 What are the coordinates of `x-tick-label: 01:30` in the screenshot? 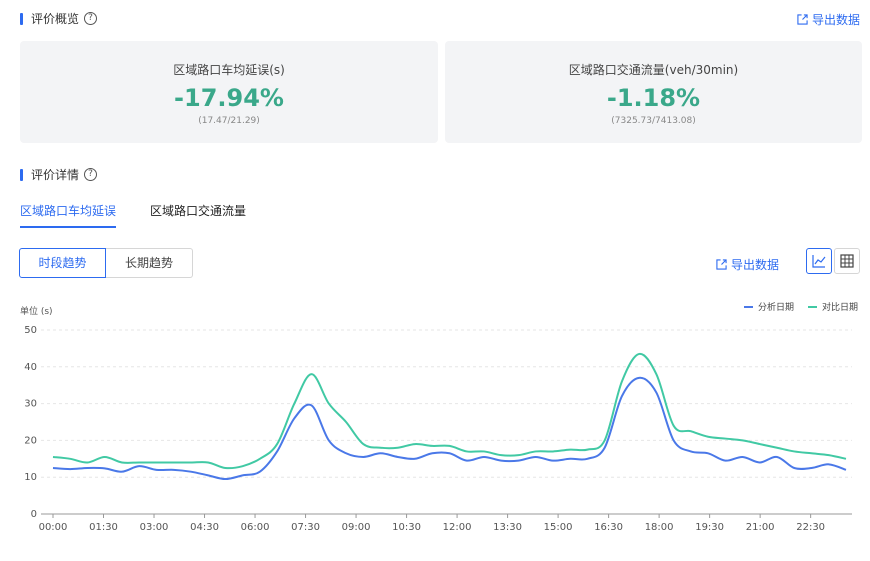 It's located at (103, 527).